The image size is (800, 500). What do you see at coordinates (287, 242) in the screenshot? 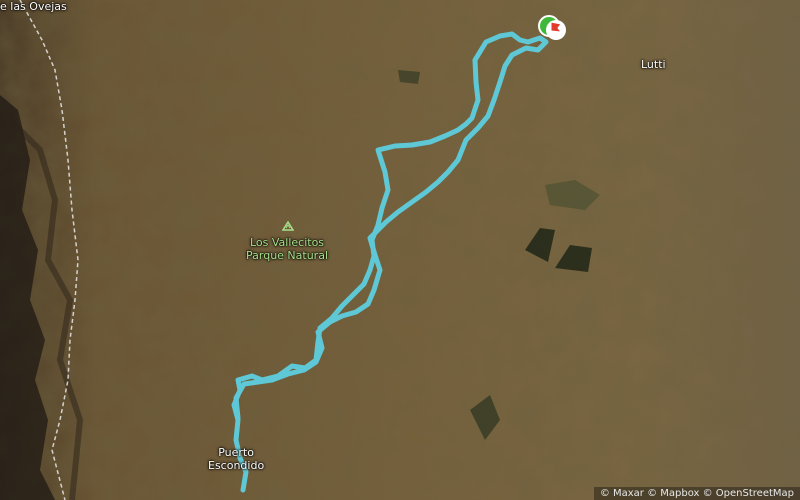
I see `park-label-line1: Los Vallecitos` at bounding box center [287, 242].